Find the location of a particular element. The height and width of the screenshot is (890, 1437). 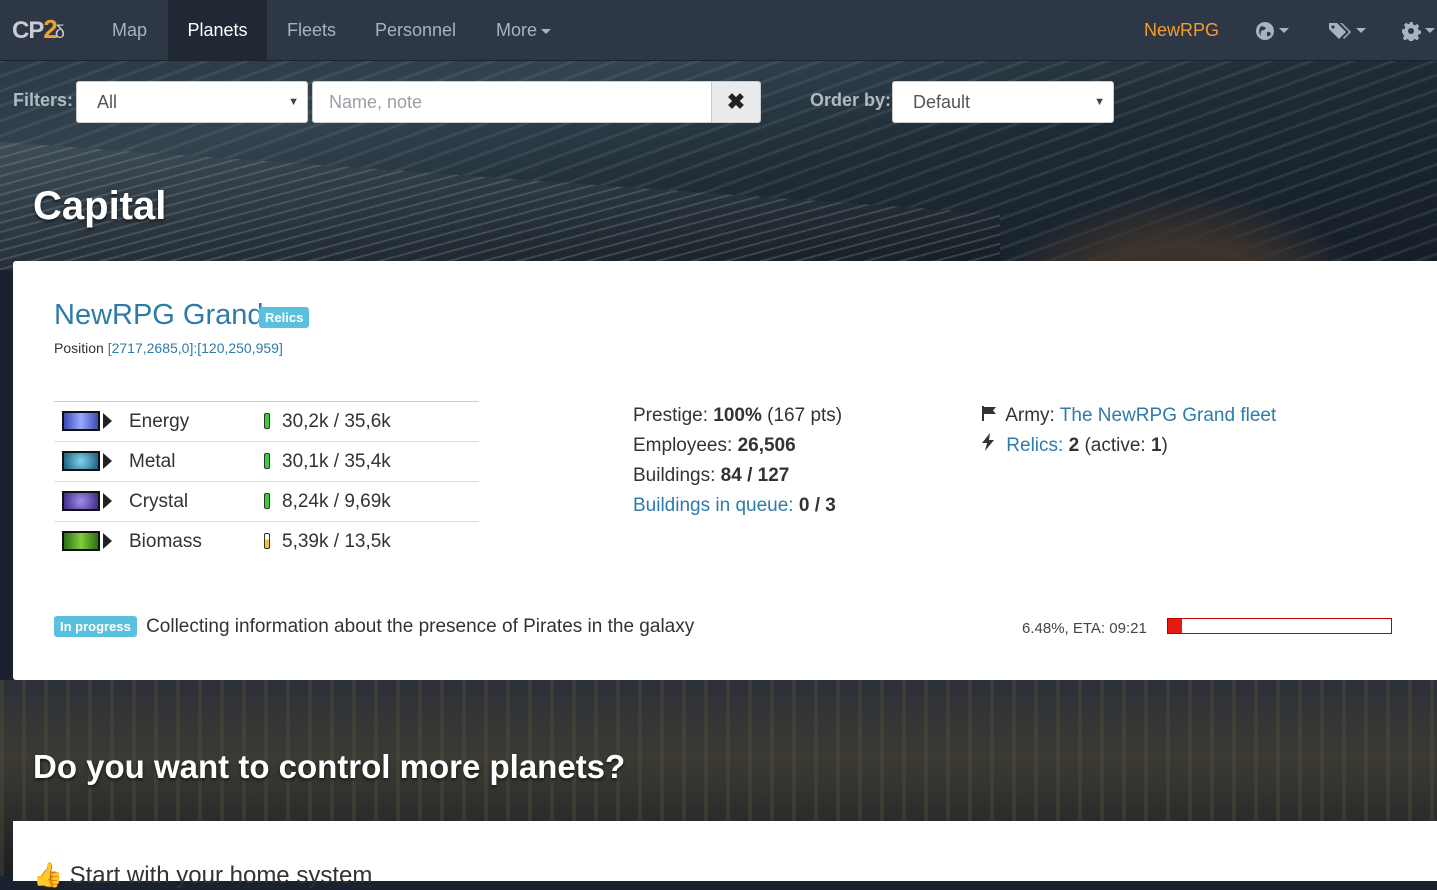

clear-search-button: ✖ is located at coordinates (736, 102).